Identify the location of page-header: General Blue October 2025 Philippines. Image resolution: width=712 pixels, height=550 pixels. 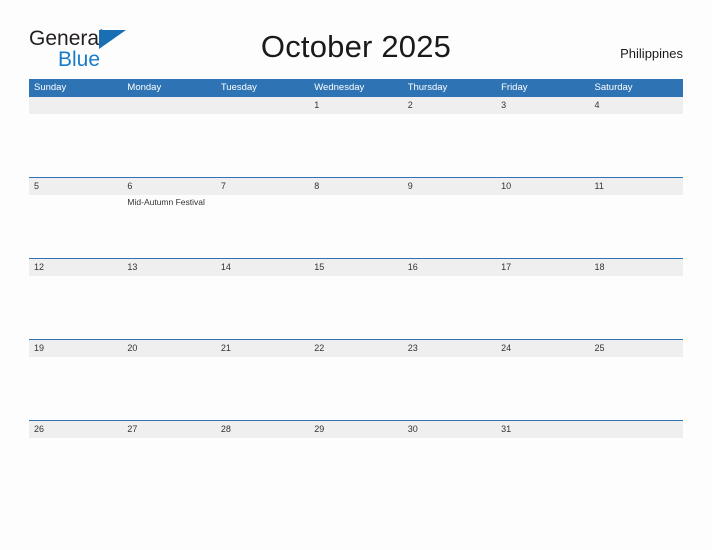
(356, 38).